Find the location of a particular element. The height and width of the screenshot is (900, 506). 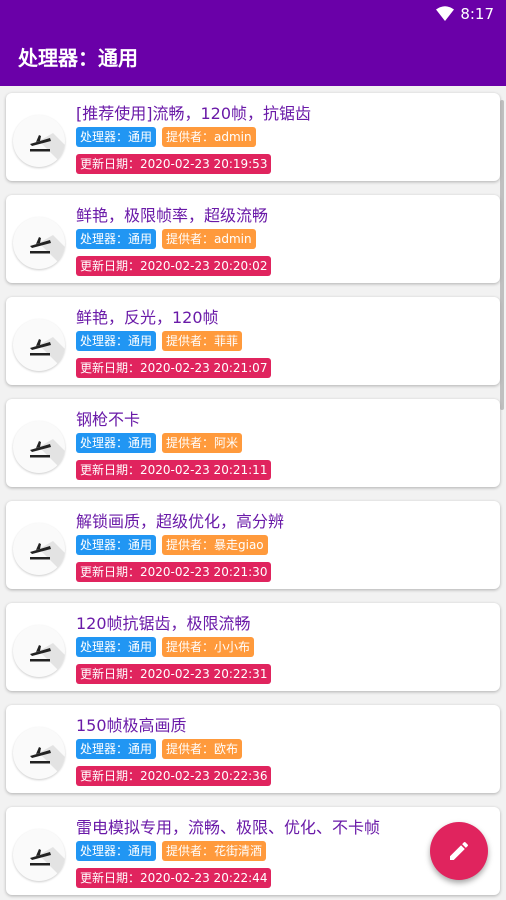

item-title: 钢枪不卡 is located at coordinates (108, 419).